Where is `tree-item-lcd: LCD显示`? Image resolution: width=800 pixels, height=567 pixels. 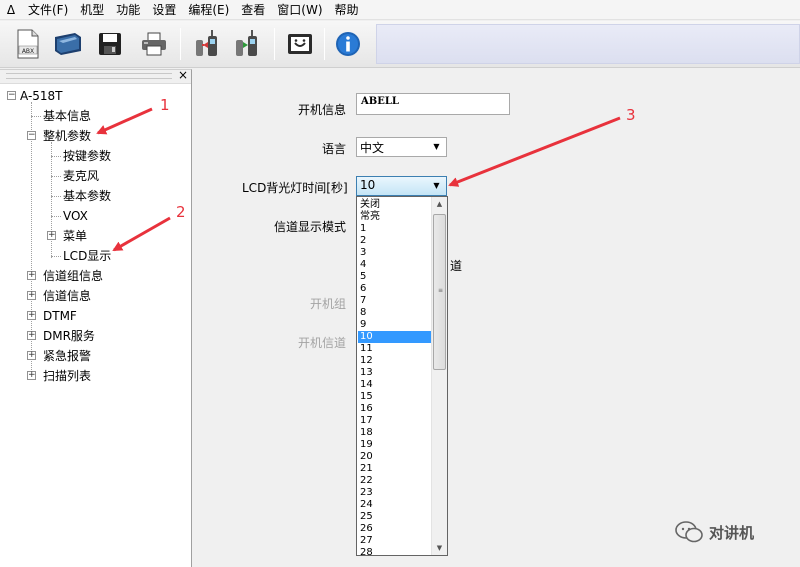
tree-item-lcd: LCD显示 is located at coordinates (87, 256).